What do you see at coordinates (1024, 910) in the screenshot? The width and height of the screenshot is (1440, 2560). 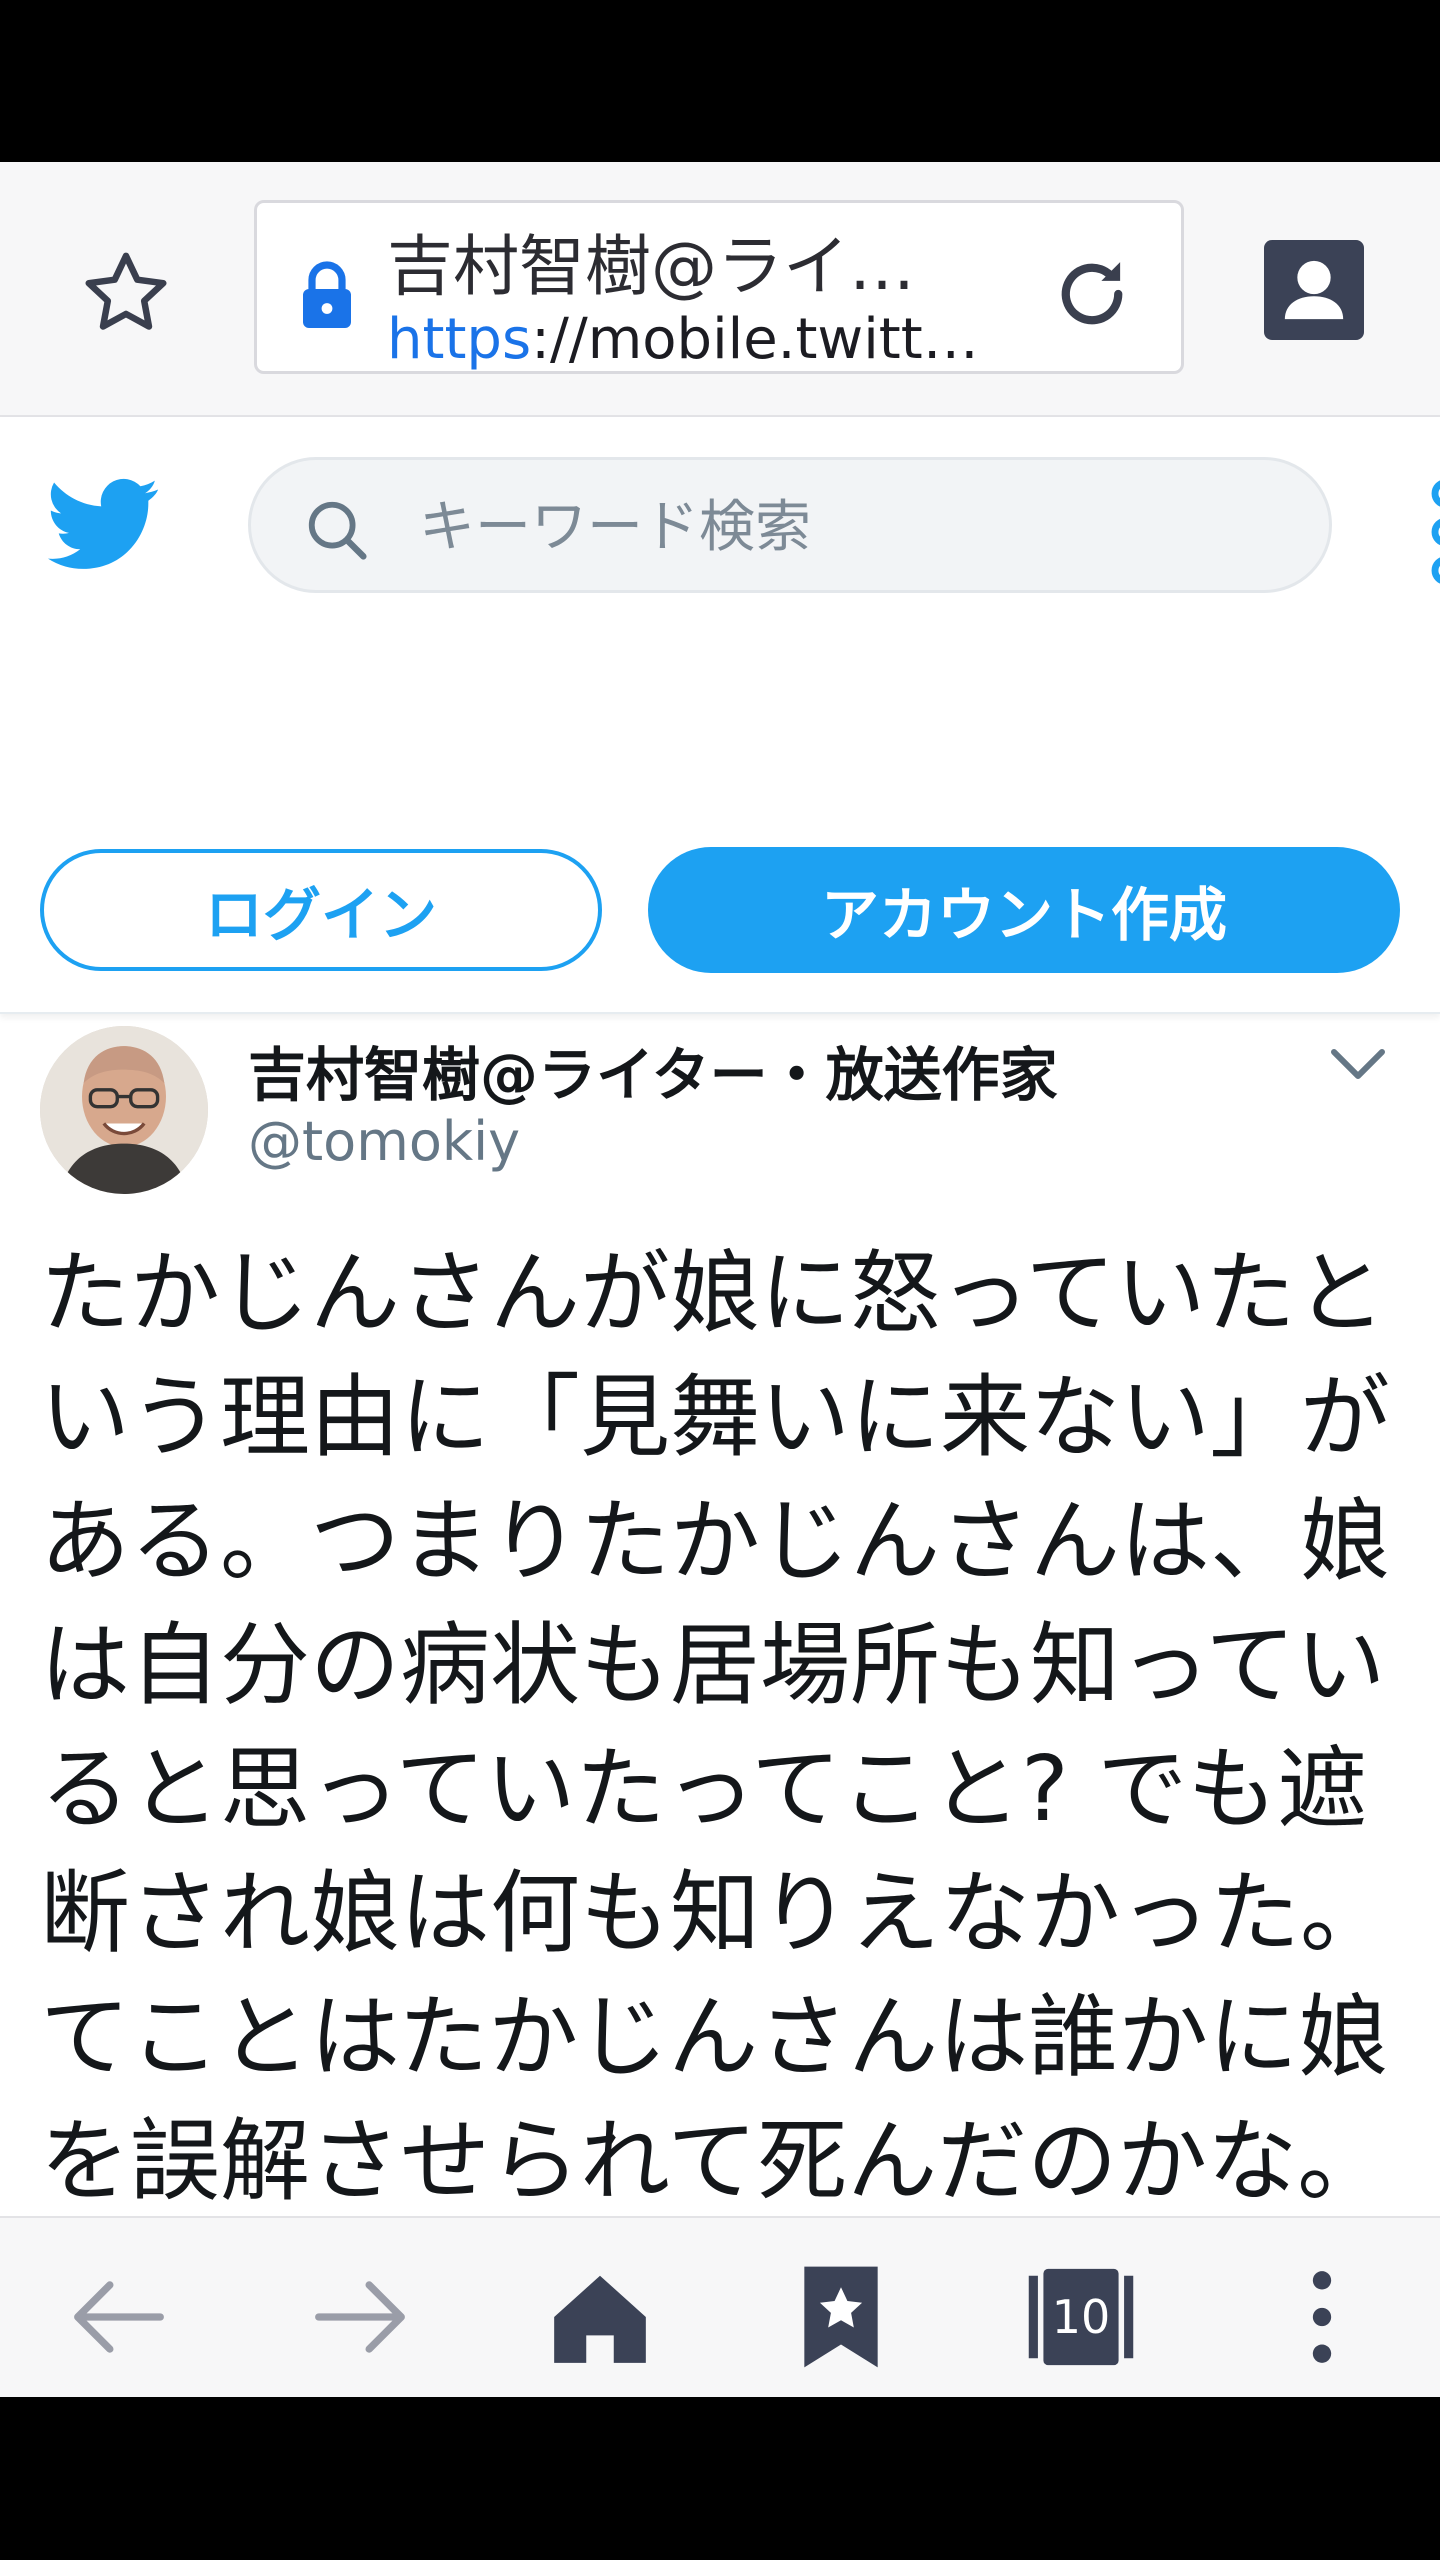 I see `signup-button: アカウント作成` at bounding box center [1024, 910].